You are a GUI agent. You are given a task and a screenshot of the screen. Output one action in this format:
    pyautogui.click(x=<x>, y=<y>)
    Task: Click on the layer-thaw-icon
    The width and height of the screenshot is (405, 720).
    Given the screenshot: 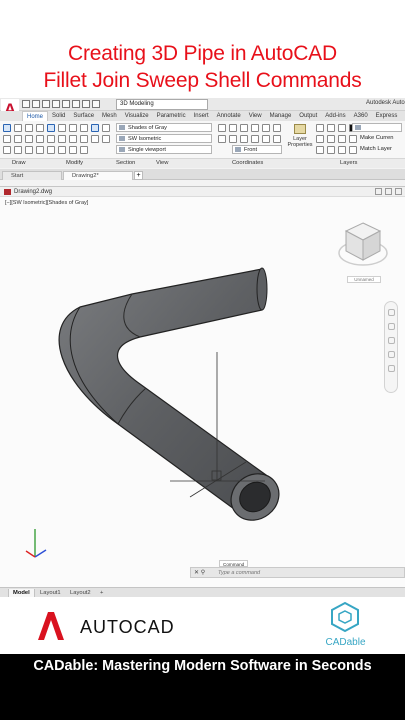 What is the action you would take?
    pyautogui.click(x=342, y=150)
    